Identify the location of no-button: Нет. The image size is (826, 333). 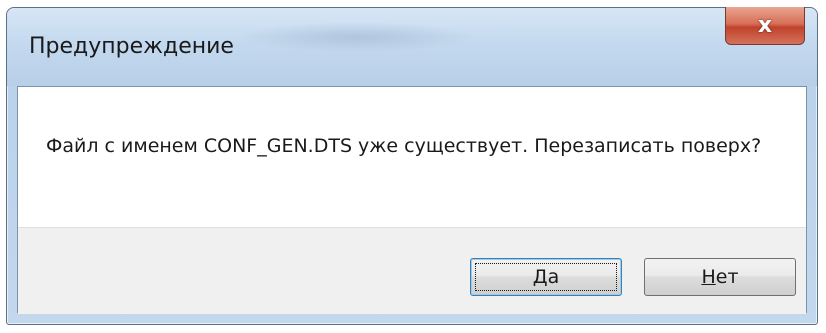
(720, 277).